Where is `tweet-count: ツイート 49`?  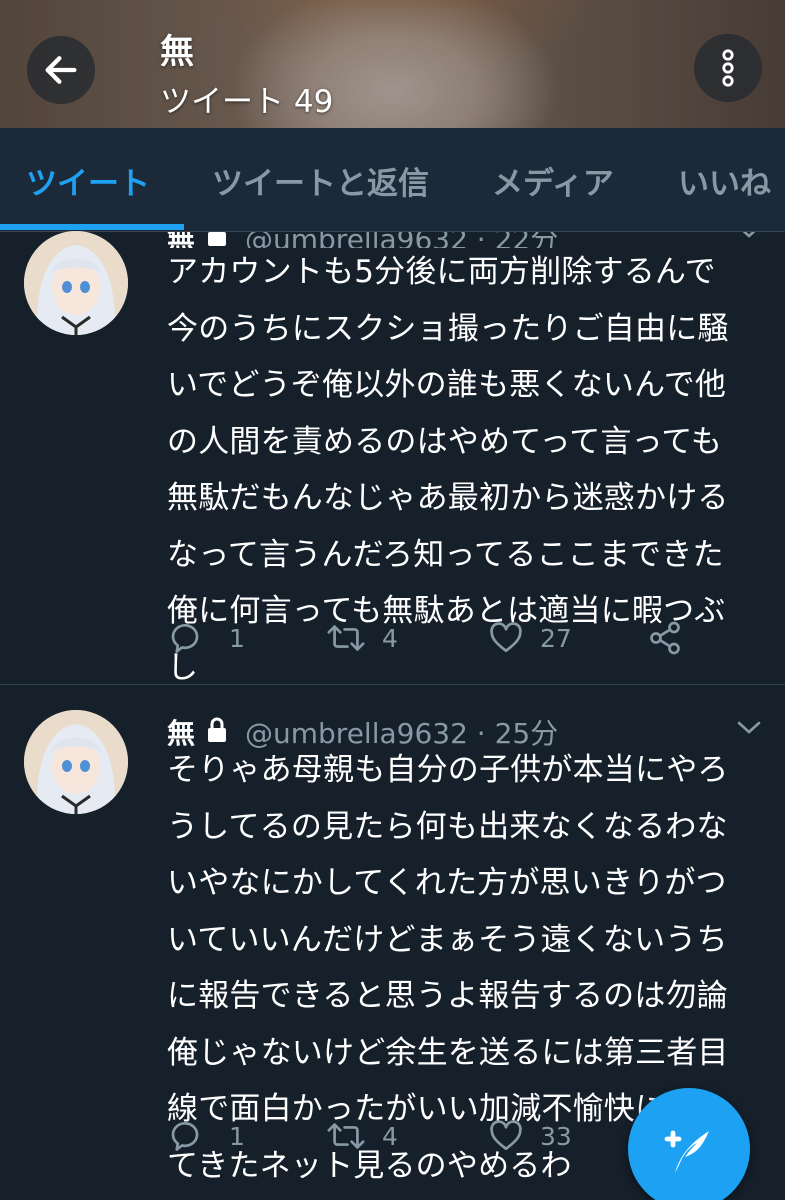 tweet-count: ツイート 49 is located at coordinates (247, 102).